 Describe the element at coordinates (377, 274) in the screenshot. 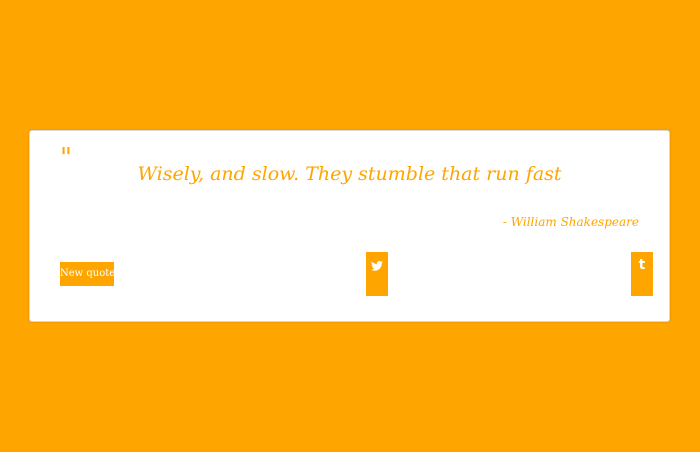

I see `tweet-button` at that location.